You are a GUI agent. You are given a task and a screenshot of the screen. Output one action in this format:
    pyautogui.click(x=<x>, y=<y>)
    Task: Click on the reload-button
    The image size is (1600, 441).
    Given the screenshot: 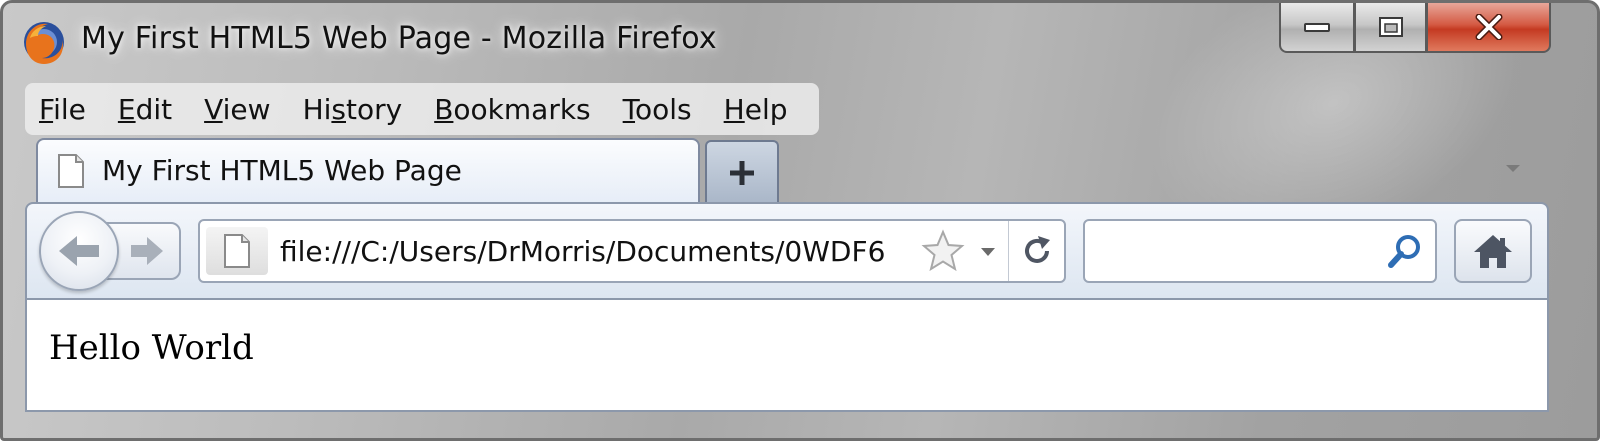 What is the action you would take?
    pyautogui.click(x=1036, y=251)
    